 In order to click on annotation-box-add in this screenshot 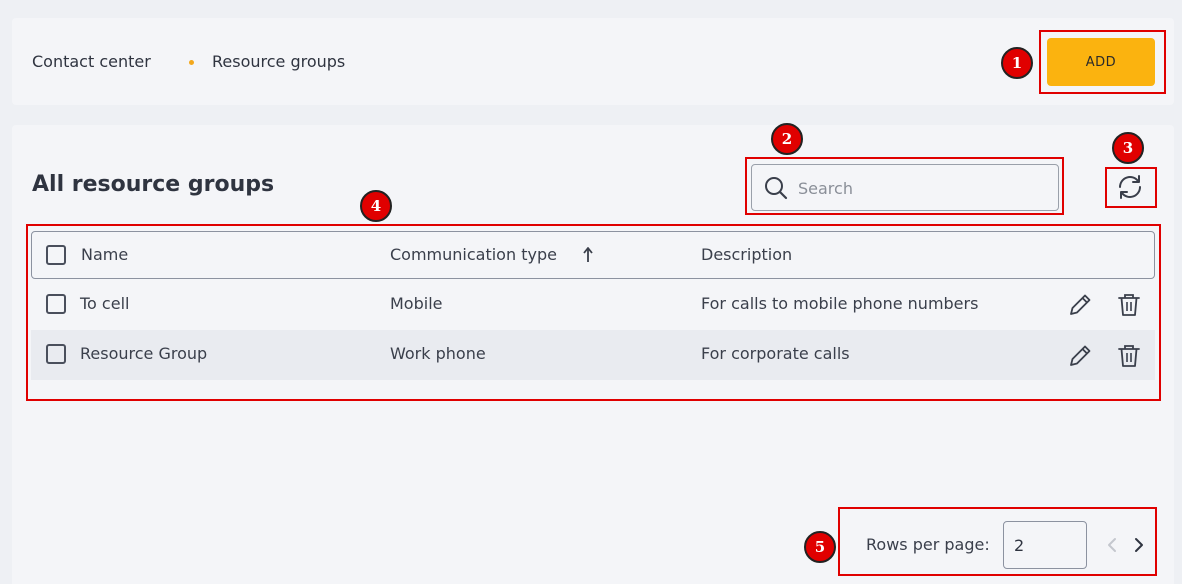, I will do `click(1102, 62)`.